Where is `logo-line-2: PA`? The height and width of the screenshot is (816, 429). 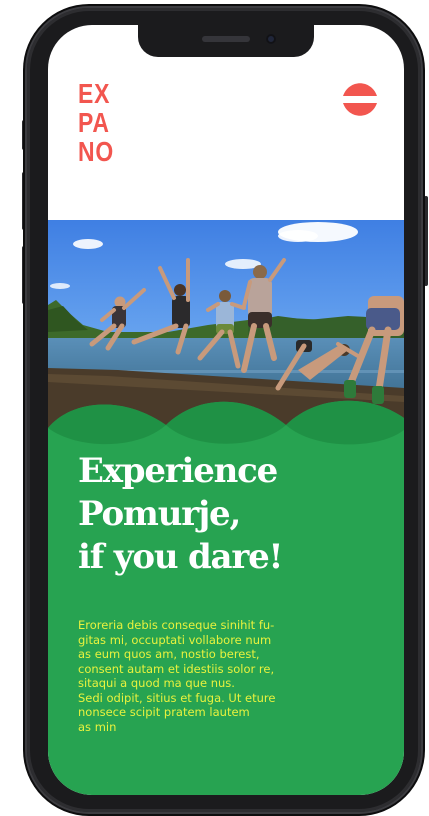
logo-line-2: PA is located at coordinates (94, 122).